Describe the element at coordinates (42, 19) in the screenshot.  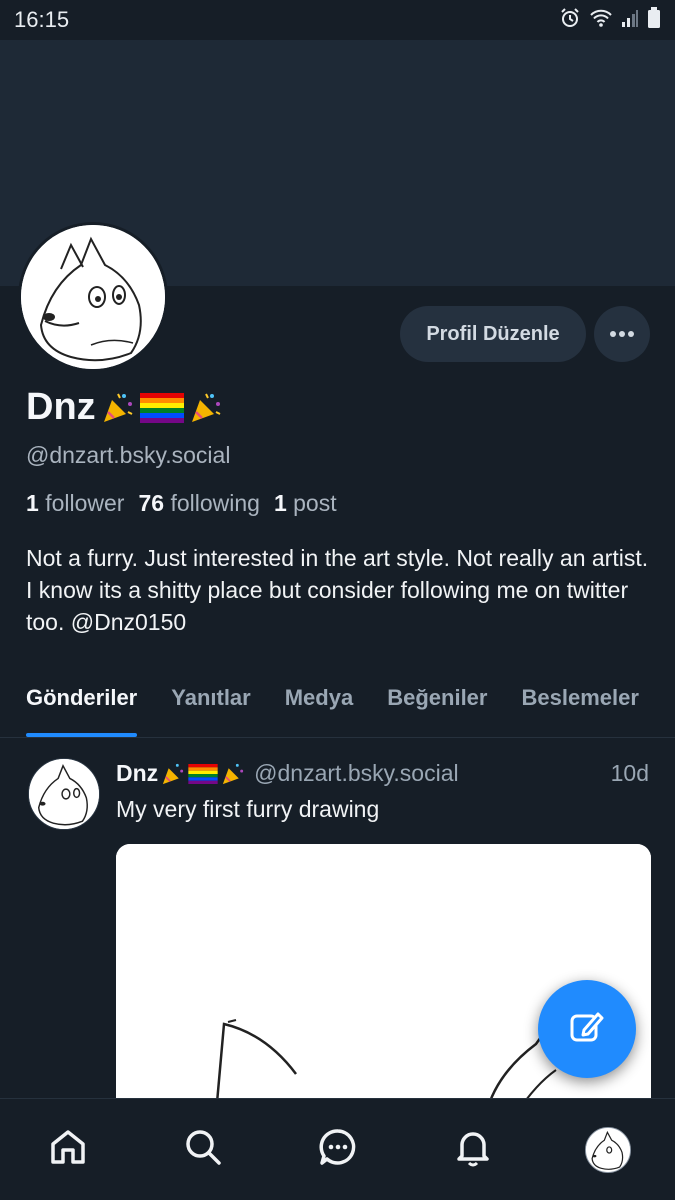
I see `status-time: 16:15` at that location.